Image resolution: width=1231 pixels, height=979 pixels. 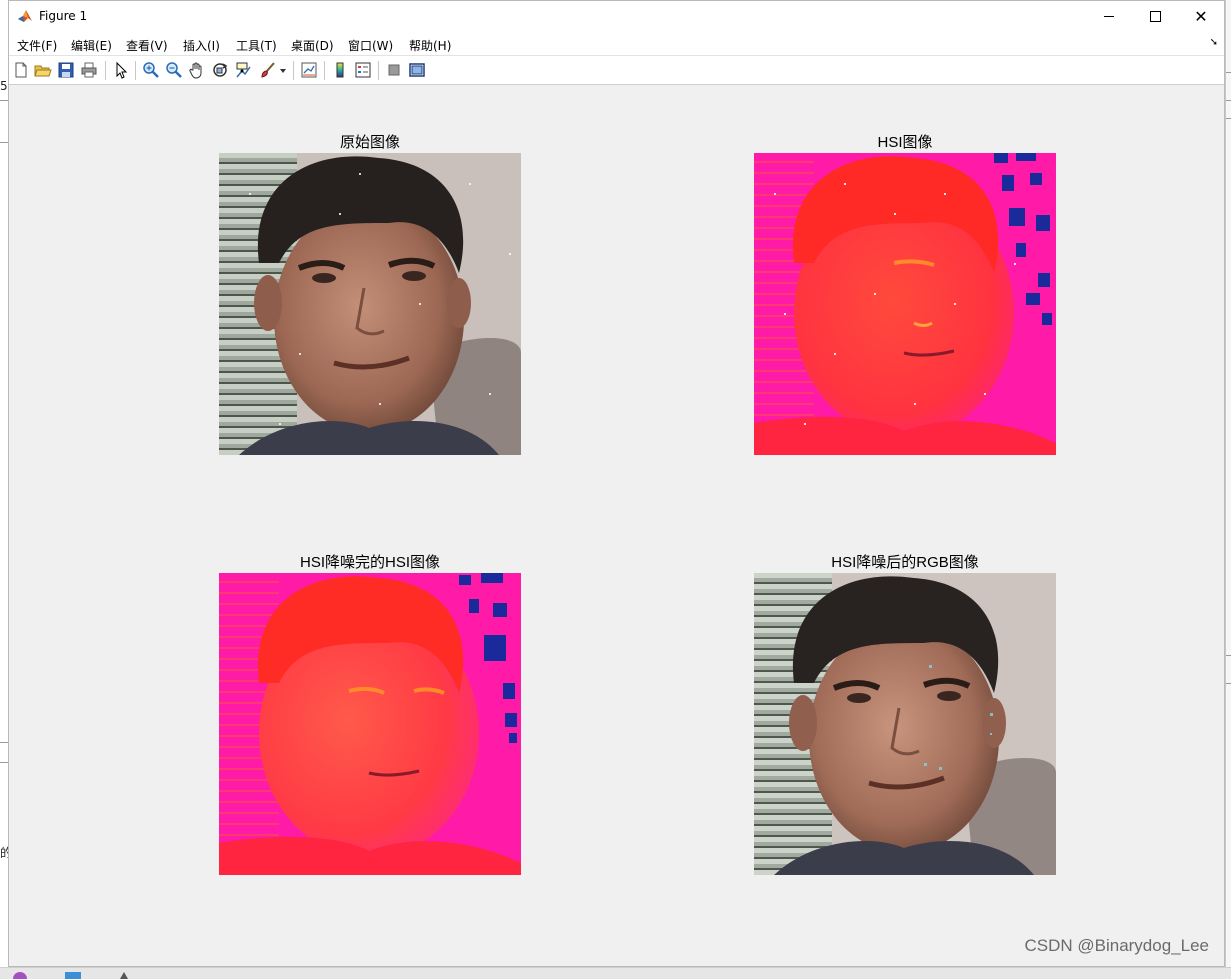 What do you see at coordinates (151, 70) in the screenshot?
I see `zoom-in-icon` at bounding box center [151, 70].